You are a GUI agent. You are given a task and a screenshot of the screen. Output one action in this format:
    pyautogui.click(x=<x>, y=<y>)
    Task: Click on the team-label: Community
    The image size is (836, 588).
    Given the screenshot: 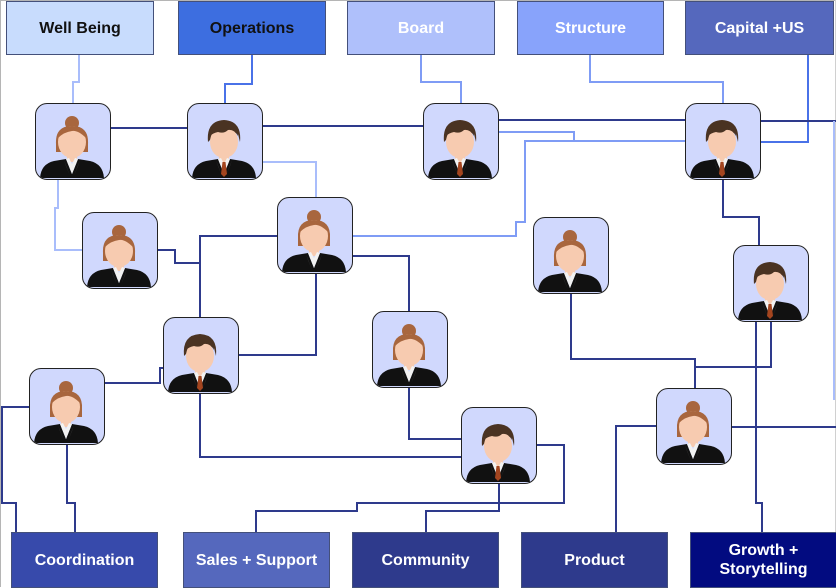 What is the action you would take?
    pyautogui.click(x=425, y=560)
    